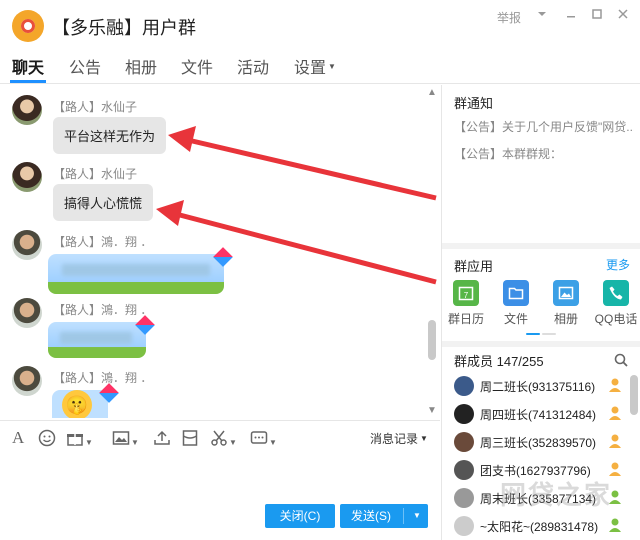 This screenshot has width=640, height=540. Describe the element at coordinates (253, 66) in the screenshot. I see `tab-activity: 活动` at that location.